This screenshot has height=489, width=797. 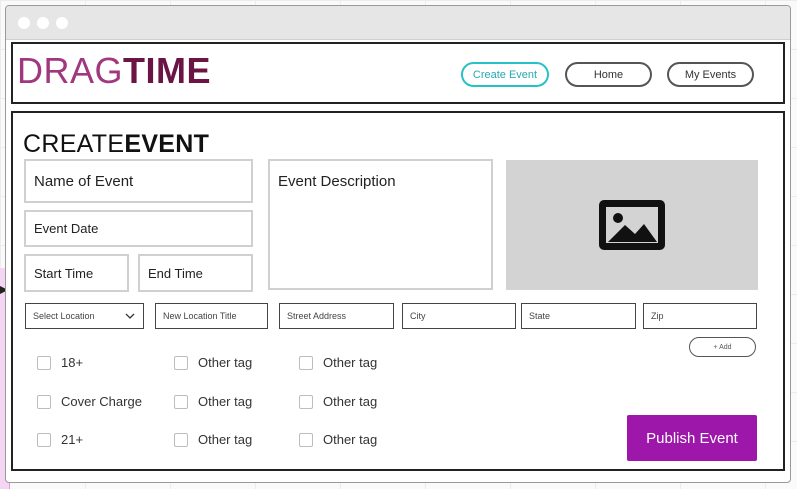 What do you see at coordinates (72, 439) in the screenshot?
I see `tag-label: 21+` at bounding box center [72, 439].